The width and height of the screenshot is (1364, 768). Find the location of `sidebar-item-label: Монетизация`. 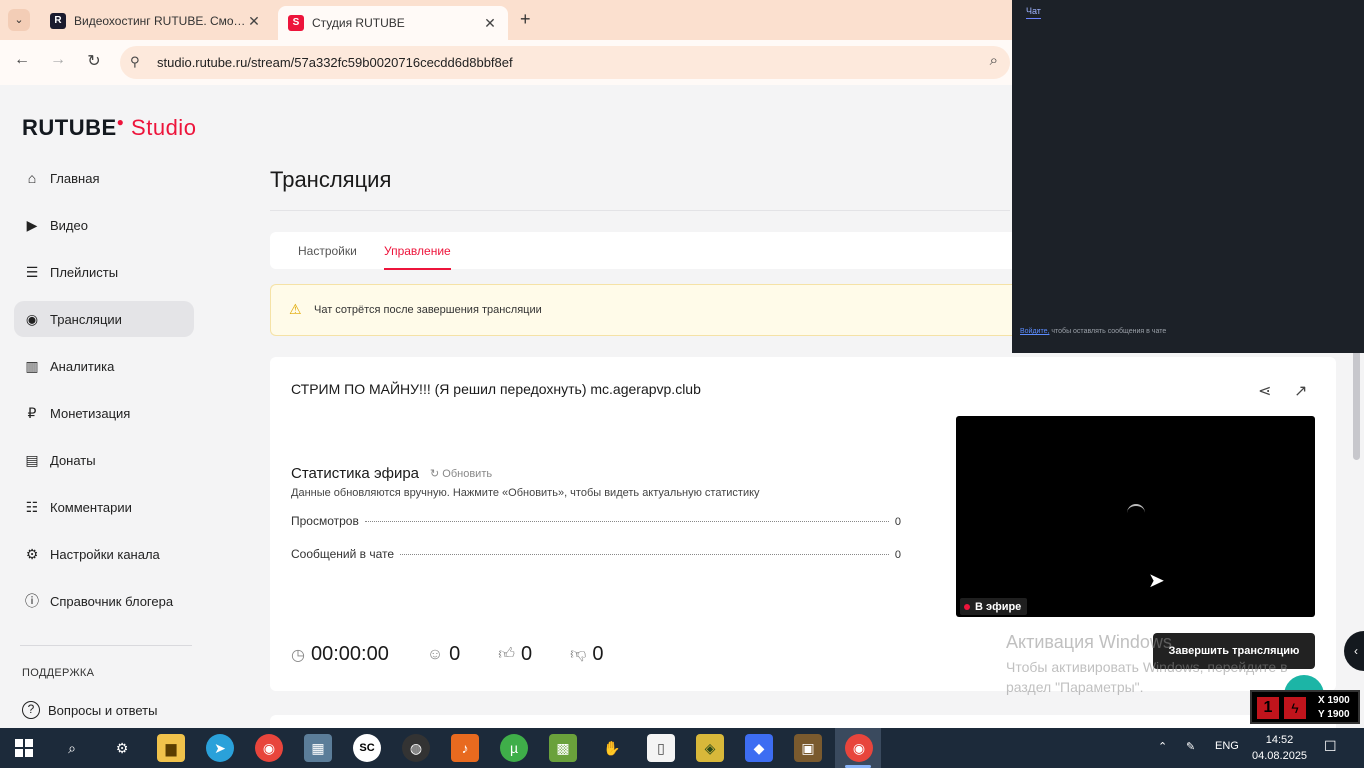

sidebar-item-label: Монетизация is located at coordinates (90, 413).